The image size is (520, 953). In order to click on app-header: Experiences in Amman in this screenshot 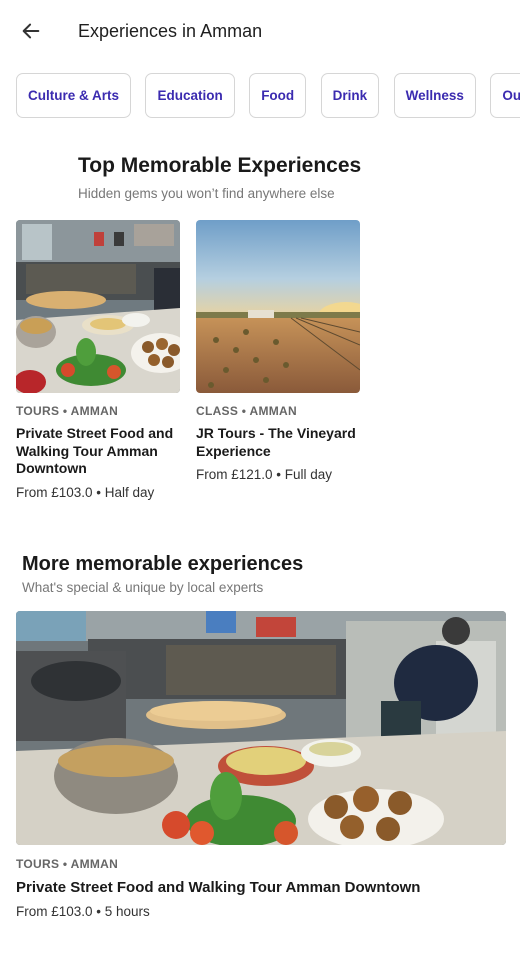, I will do `click(260, 32)`.